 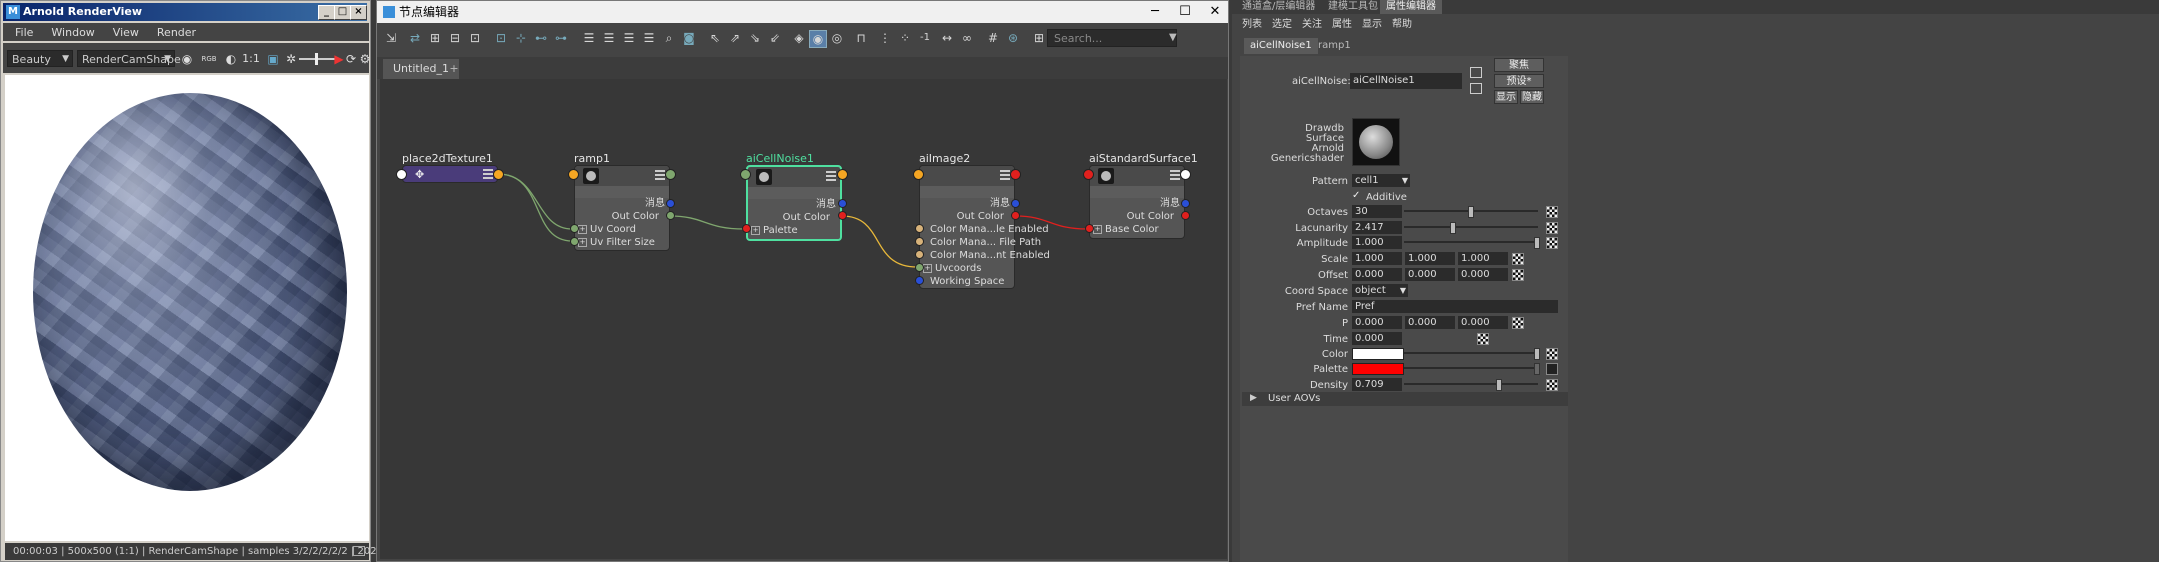 I want to click on viewport-icon: ⊞, so click(x=1039, y=38).